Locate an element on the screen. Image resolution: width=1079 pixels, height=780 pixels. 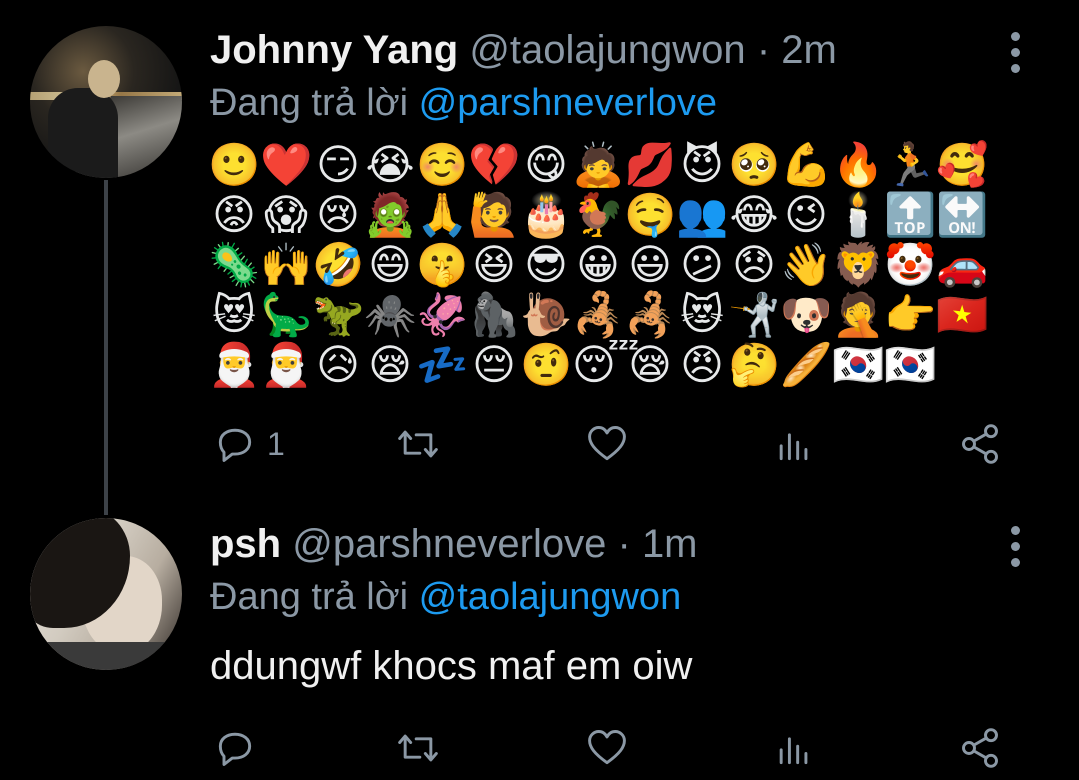
emoji-glyph: 😴 is located at coordinates (606, 364).